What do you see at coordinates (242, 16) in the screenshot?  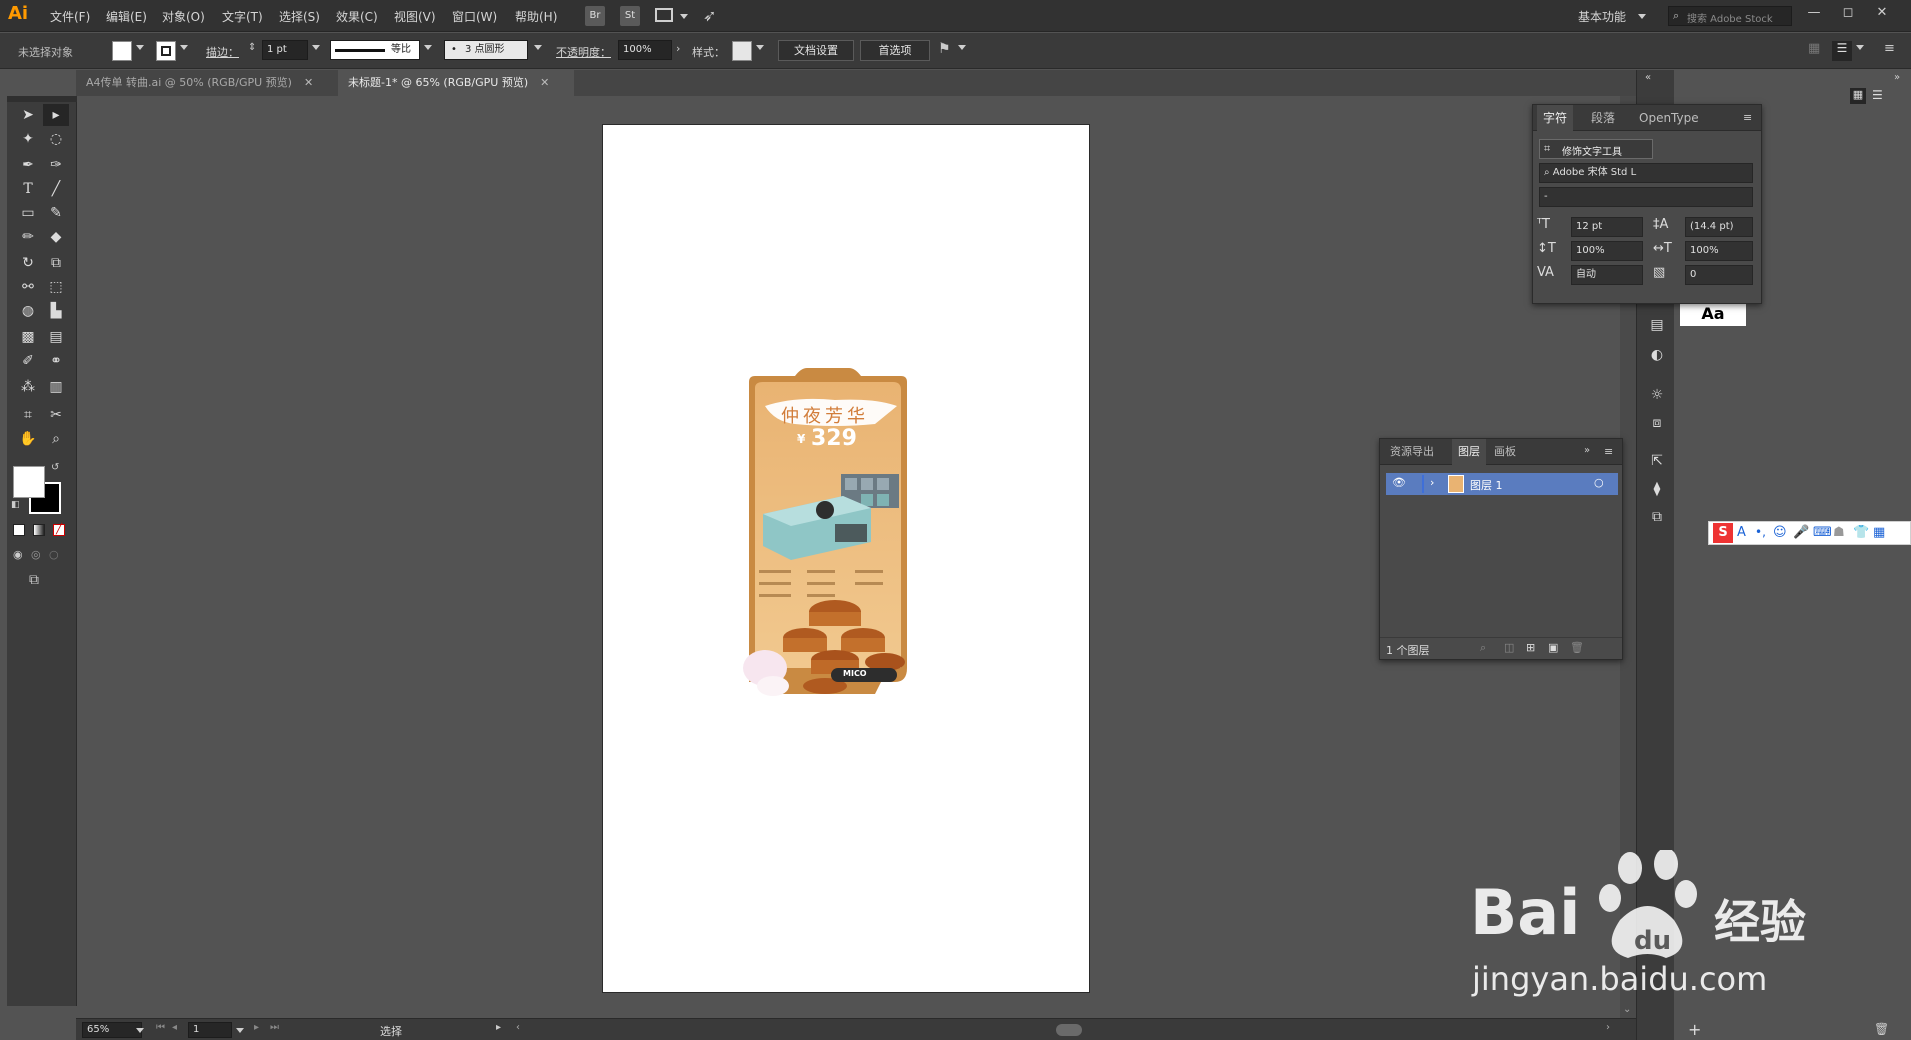 I see `menu-type: 文字(T)` at bounding box center [242, 16].